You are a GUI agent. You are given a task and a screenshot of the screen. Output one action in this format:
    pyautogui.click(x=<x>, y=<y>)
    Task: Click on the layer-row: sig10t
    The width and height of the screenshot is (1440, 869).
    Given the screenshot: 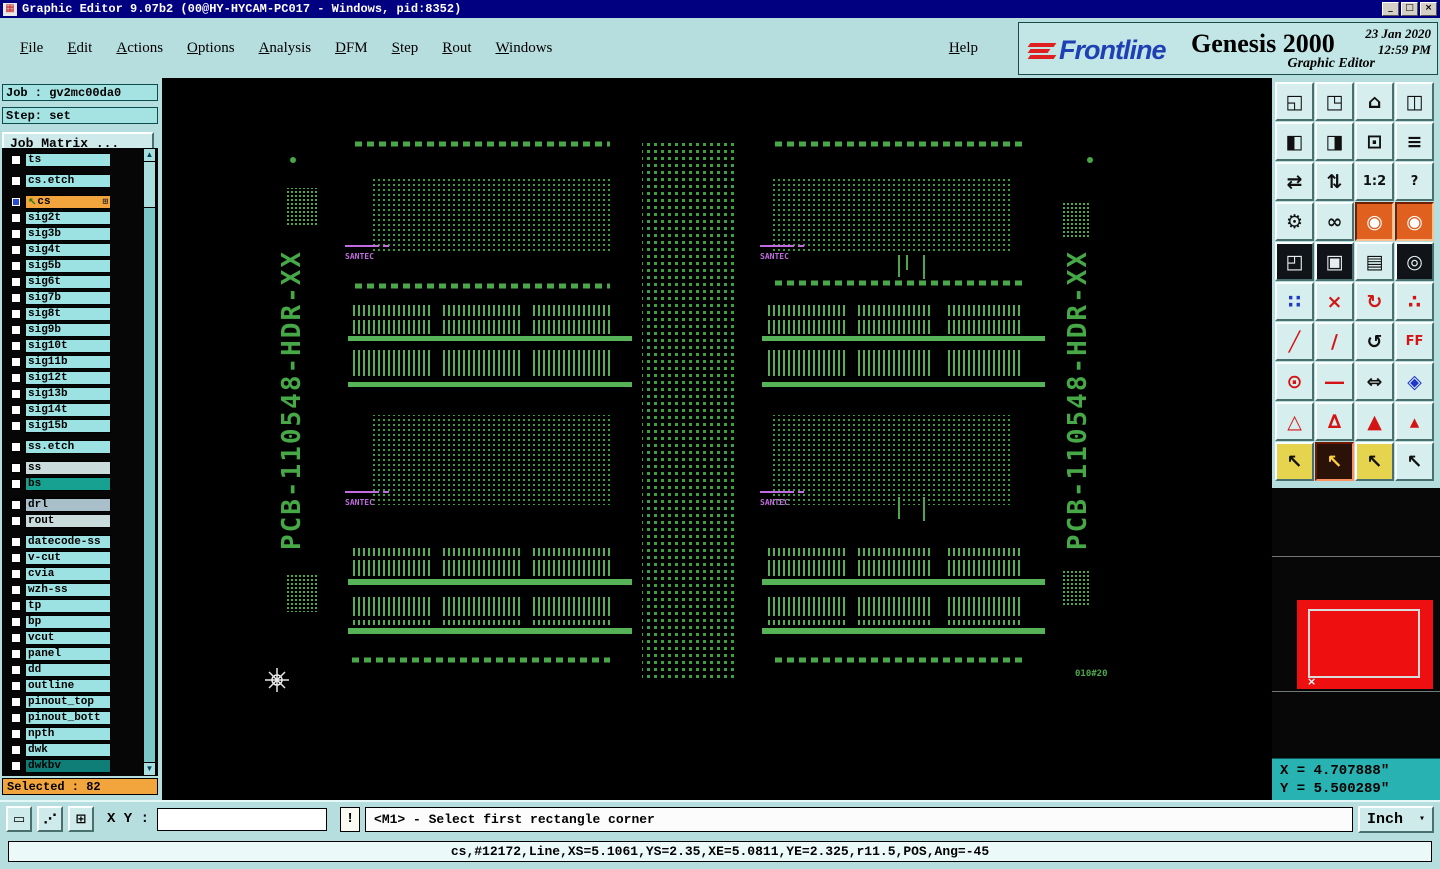 What is the action you would take?
    pyautogui.click(x=81, y=346)
    